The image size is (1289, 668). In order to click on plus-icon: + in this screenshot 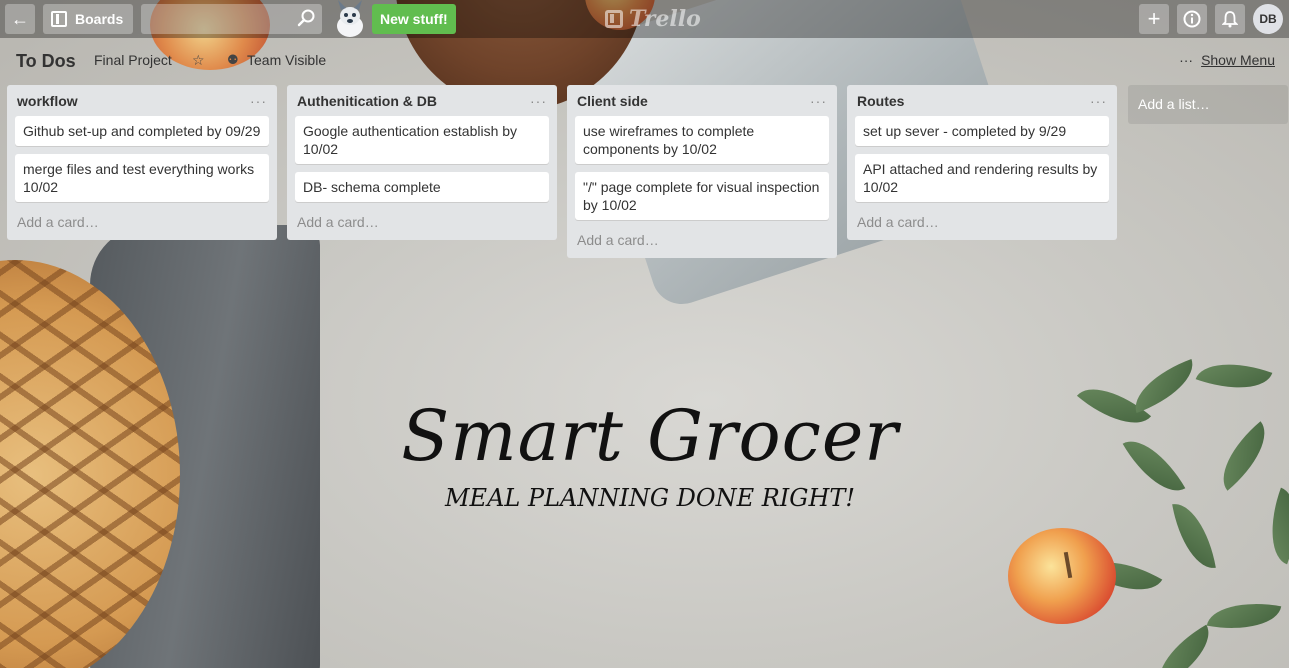, I will do `click(1154, 18)`.